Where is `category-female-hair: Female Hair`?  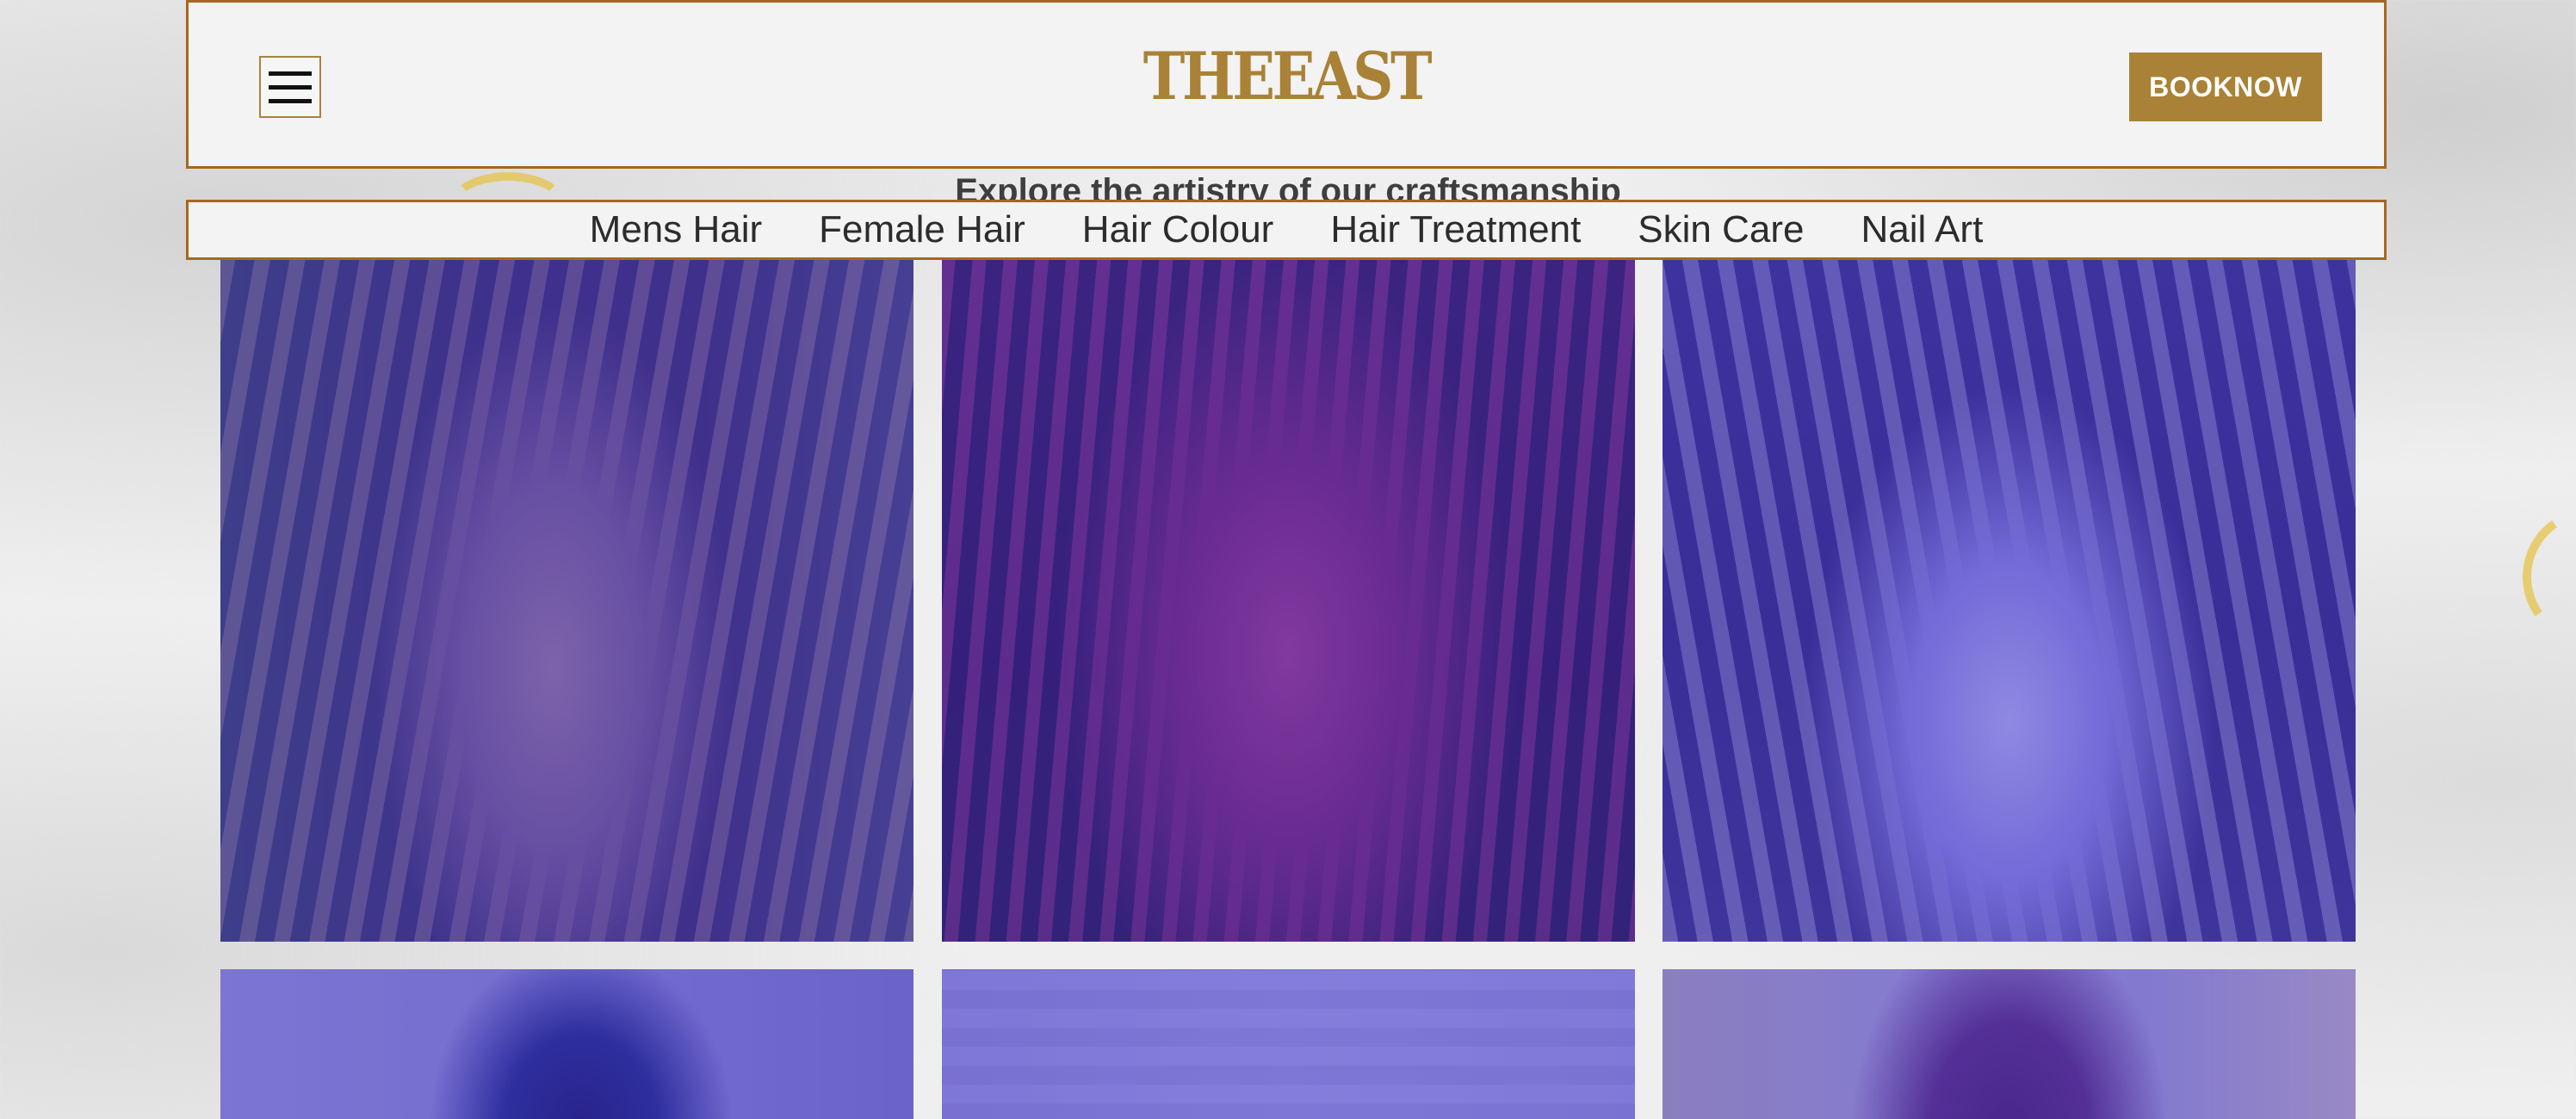
category-female-hair: Female Hair is located at coordinates (922, 230).